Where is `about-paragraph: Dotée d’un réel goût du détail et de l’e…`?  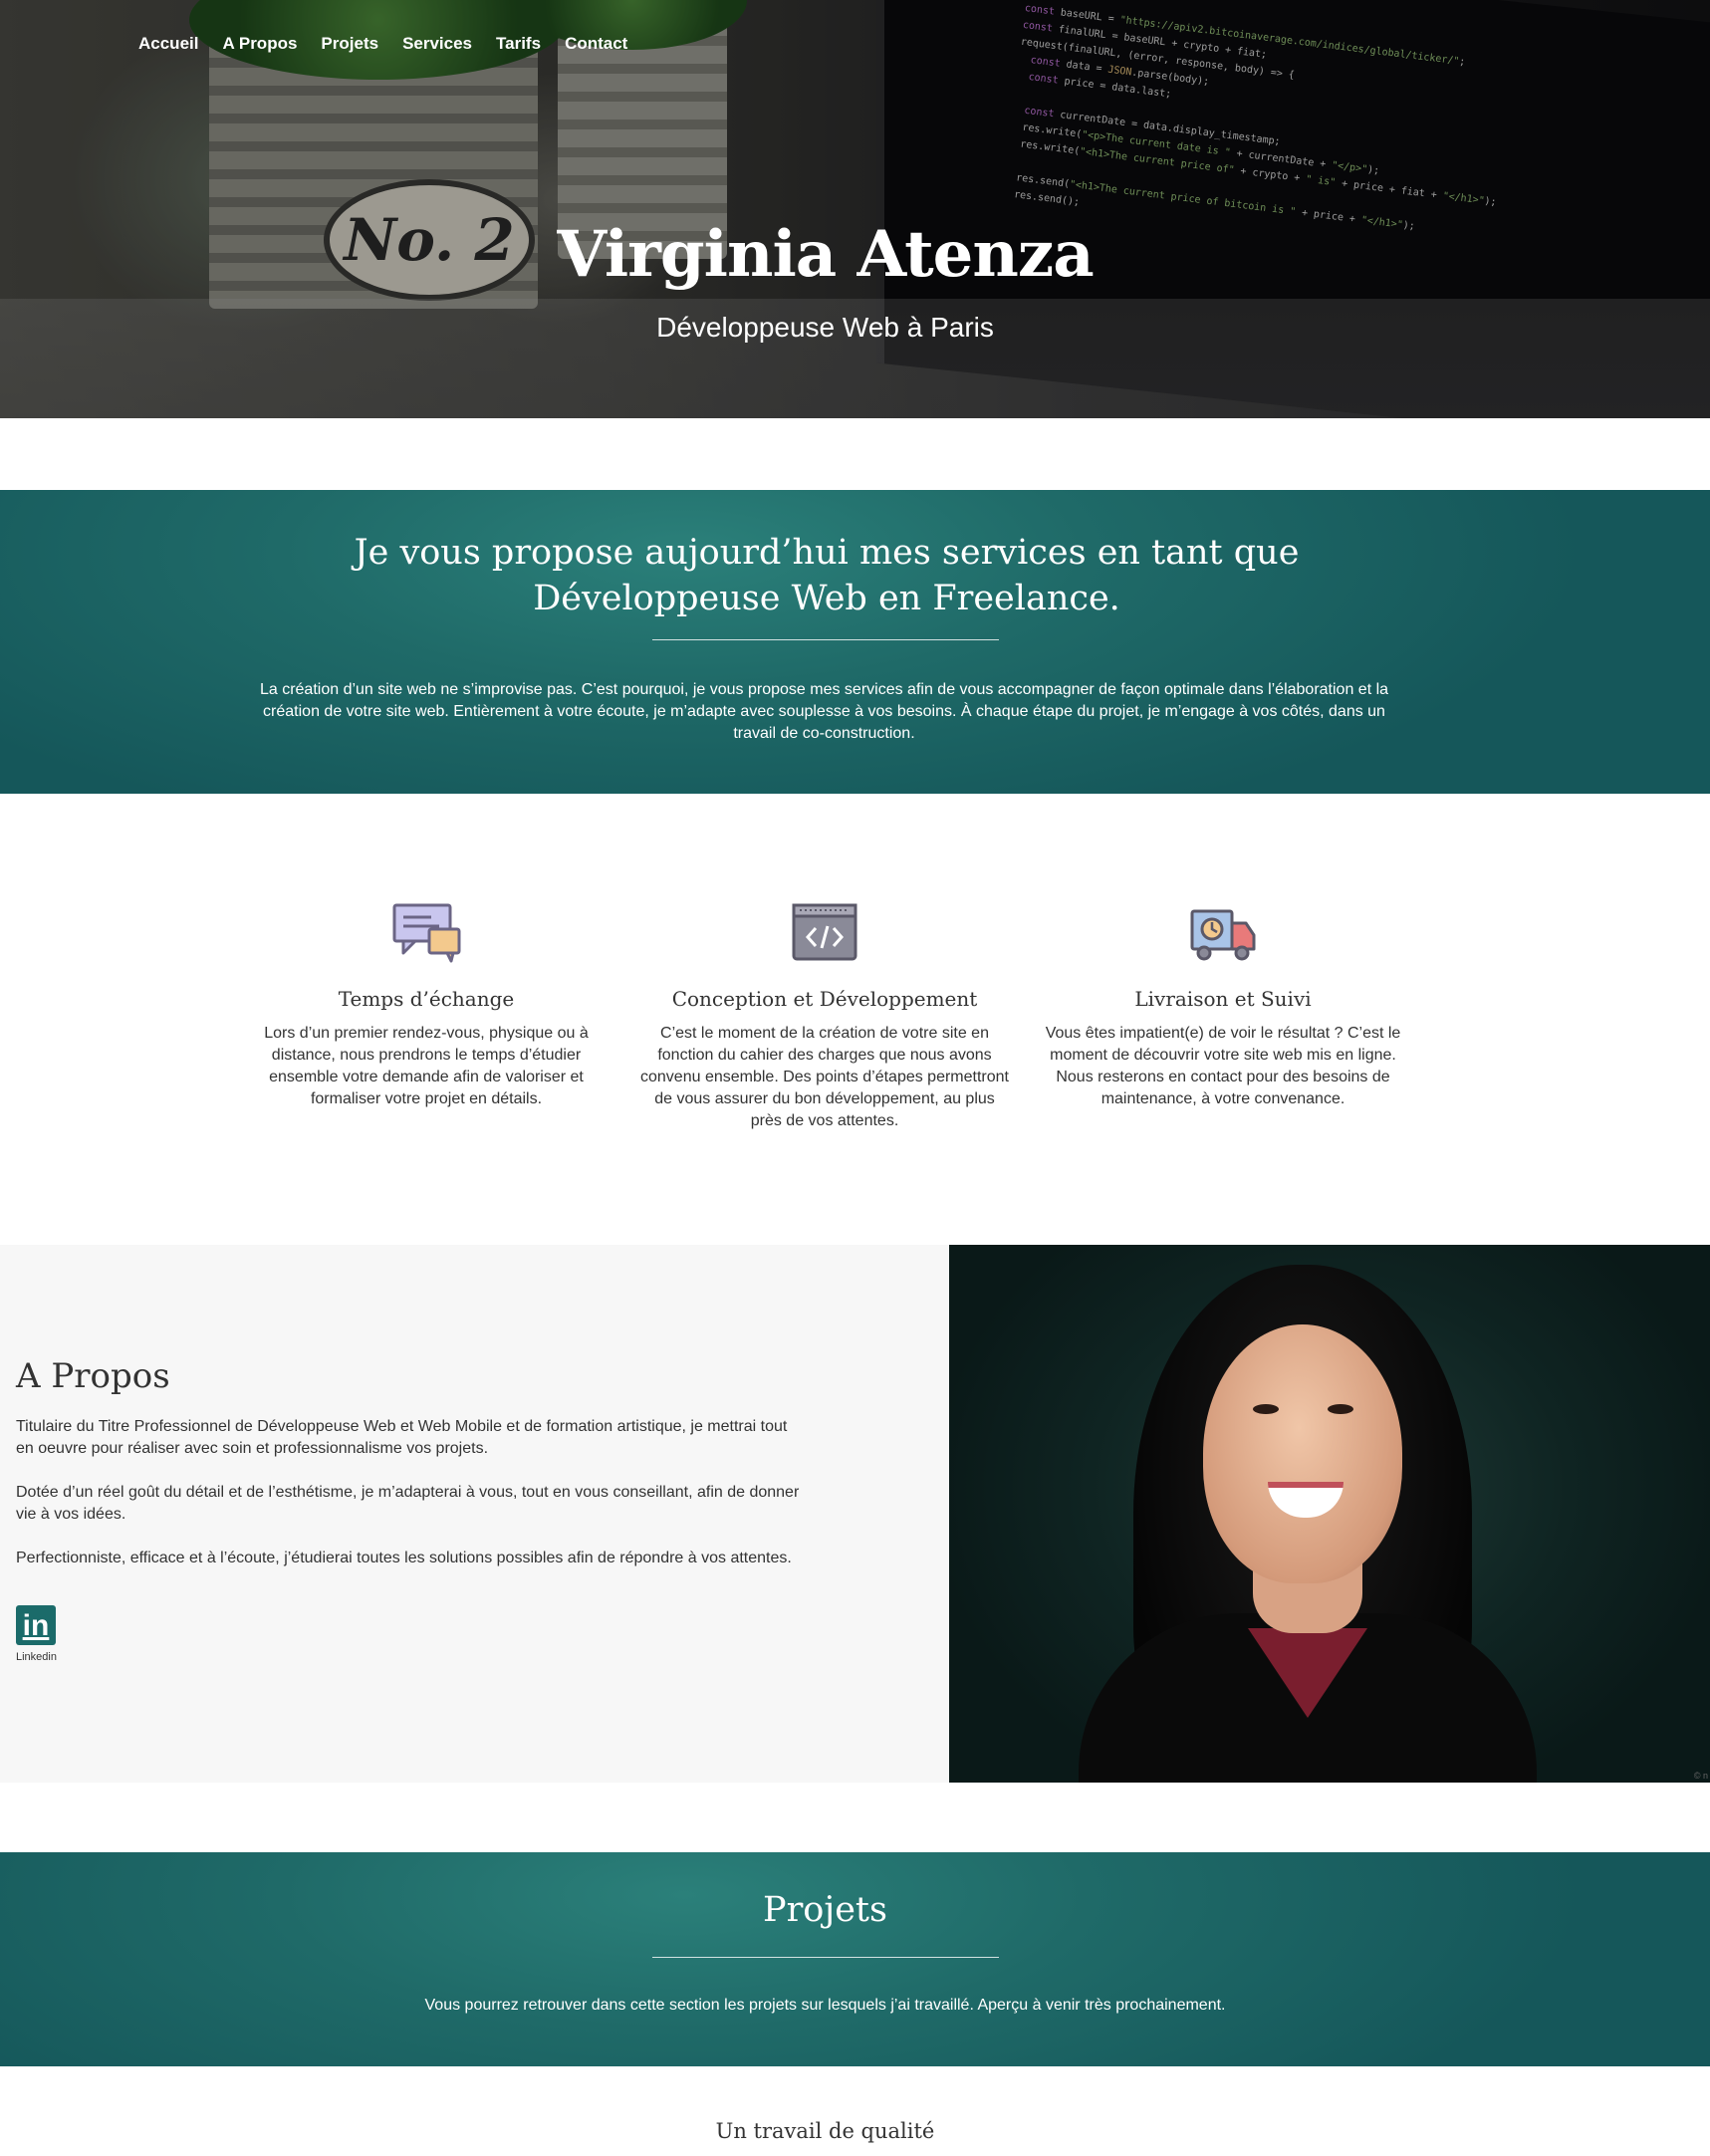
about-paragraph: Dotée d’un réel goût du détail et de l’e… is located at coordinates (408, 1503).